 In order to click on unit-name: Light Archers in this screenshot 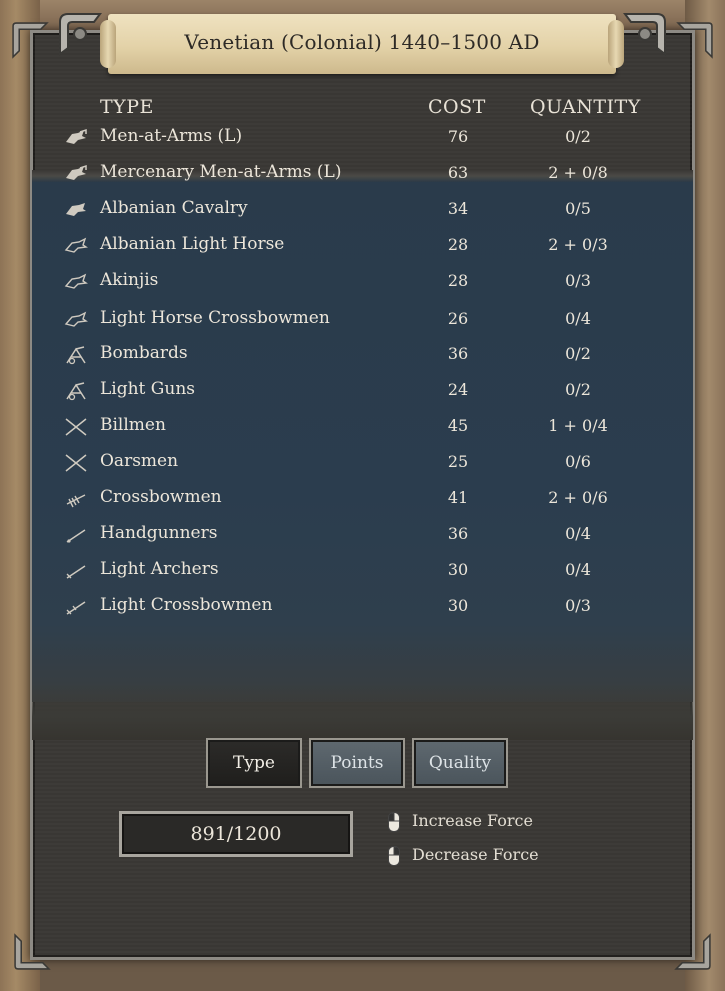, I will do `click(159, 569)`.